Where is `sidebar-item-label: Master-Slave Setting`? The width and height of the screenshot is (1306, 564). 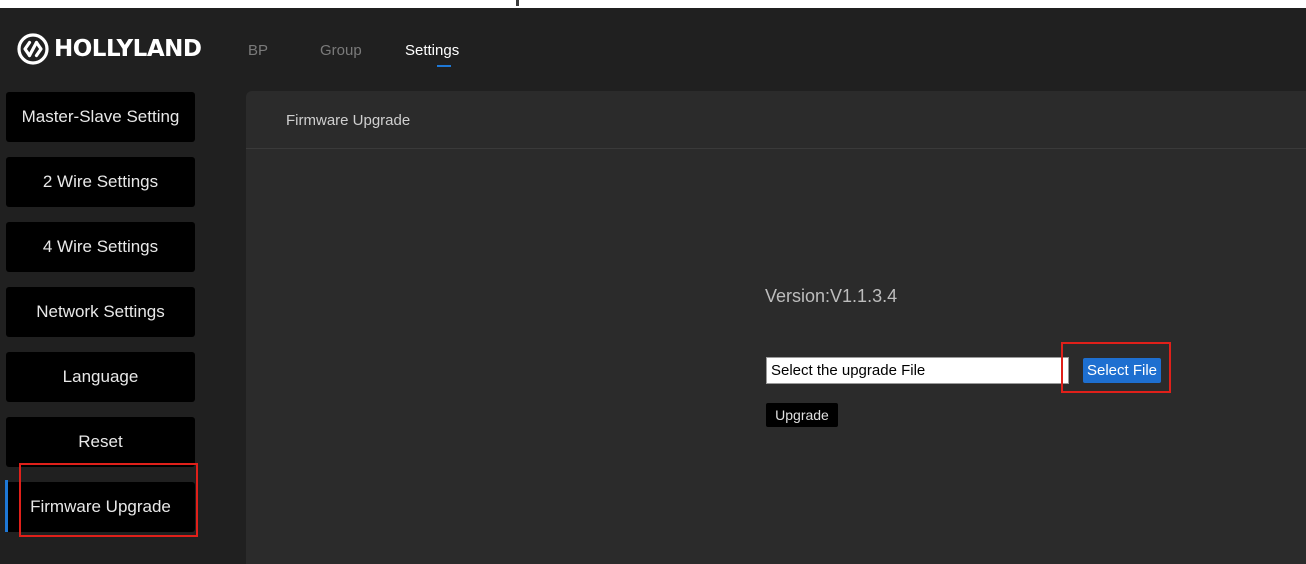 sidebar-item-label: Master-Slave Setting is located at coordinates (100, 116).